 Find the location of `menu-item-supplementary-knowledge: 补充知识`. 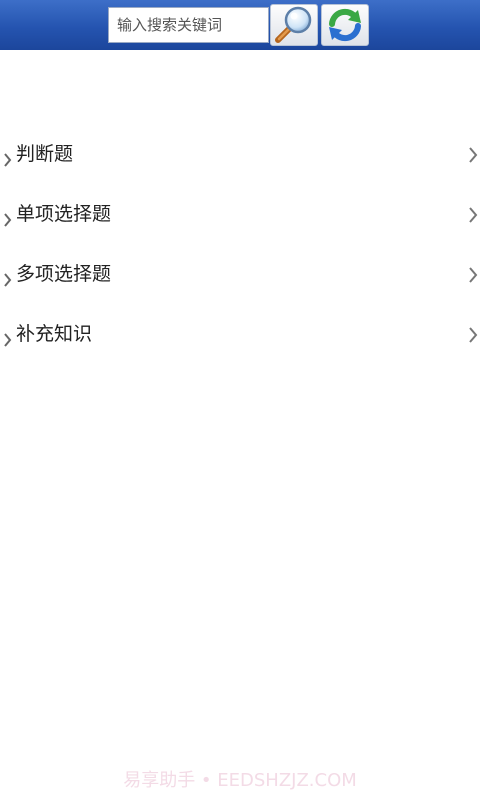

menu-item-supplementary-knowledge: 补充知识 is located at coordinates (240, 336).